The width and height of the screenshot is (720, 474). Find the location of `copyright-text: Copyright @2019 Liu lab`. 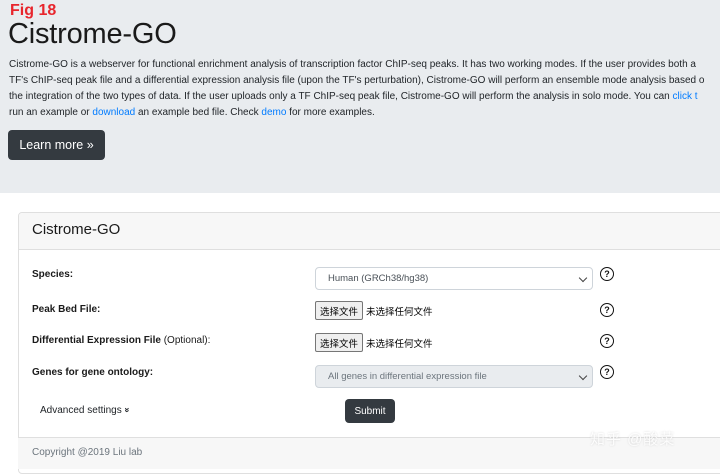

copyright-text: Copyright @2019 Liu lab is located at coordinates (87, 452).